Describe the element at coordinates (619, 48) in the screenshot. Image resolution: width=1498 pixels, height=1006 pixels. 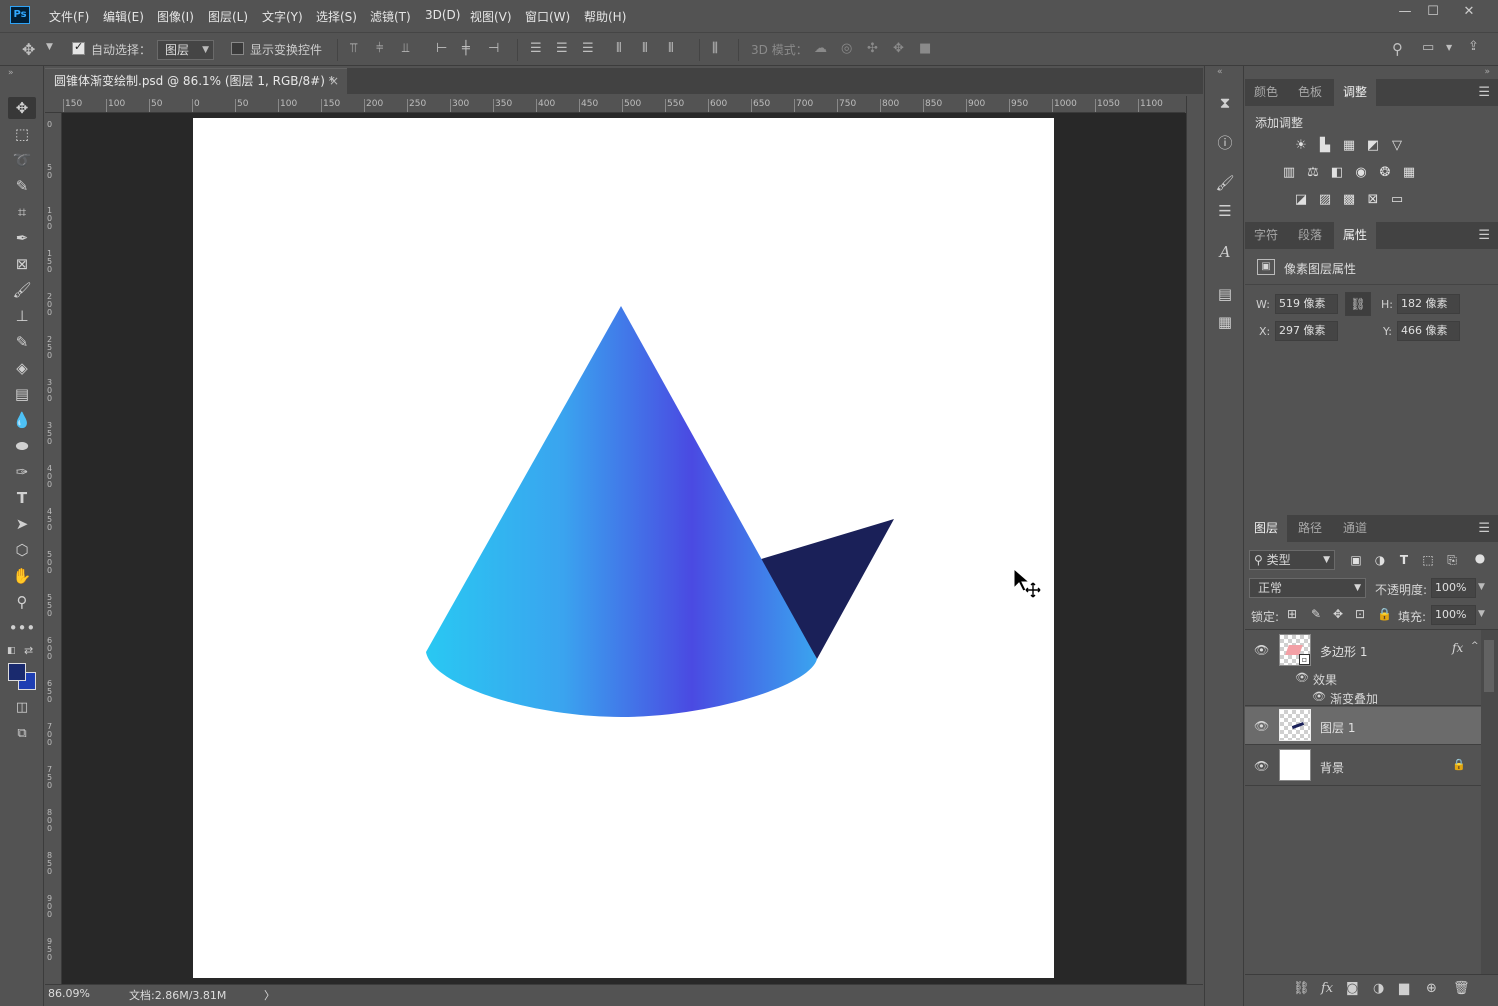
I see `distribute-left-icon: ⦀` at that location.